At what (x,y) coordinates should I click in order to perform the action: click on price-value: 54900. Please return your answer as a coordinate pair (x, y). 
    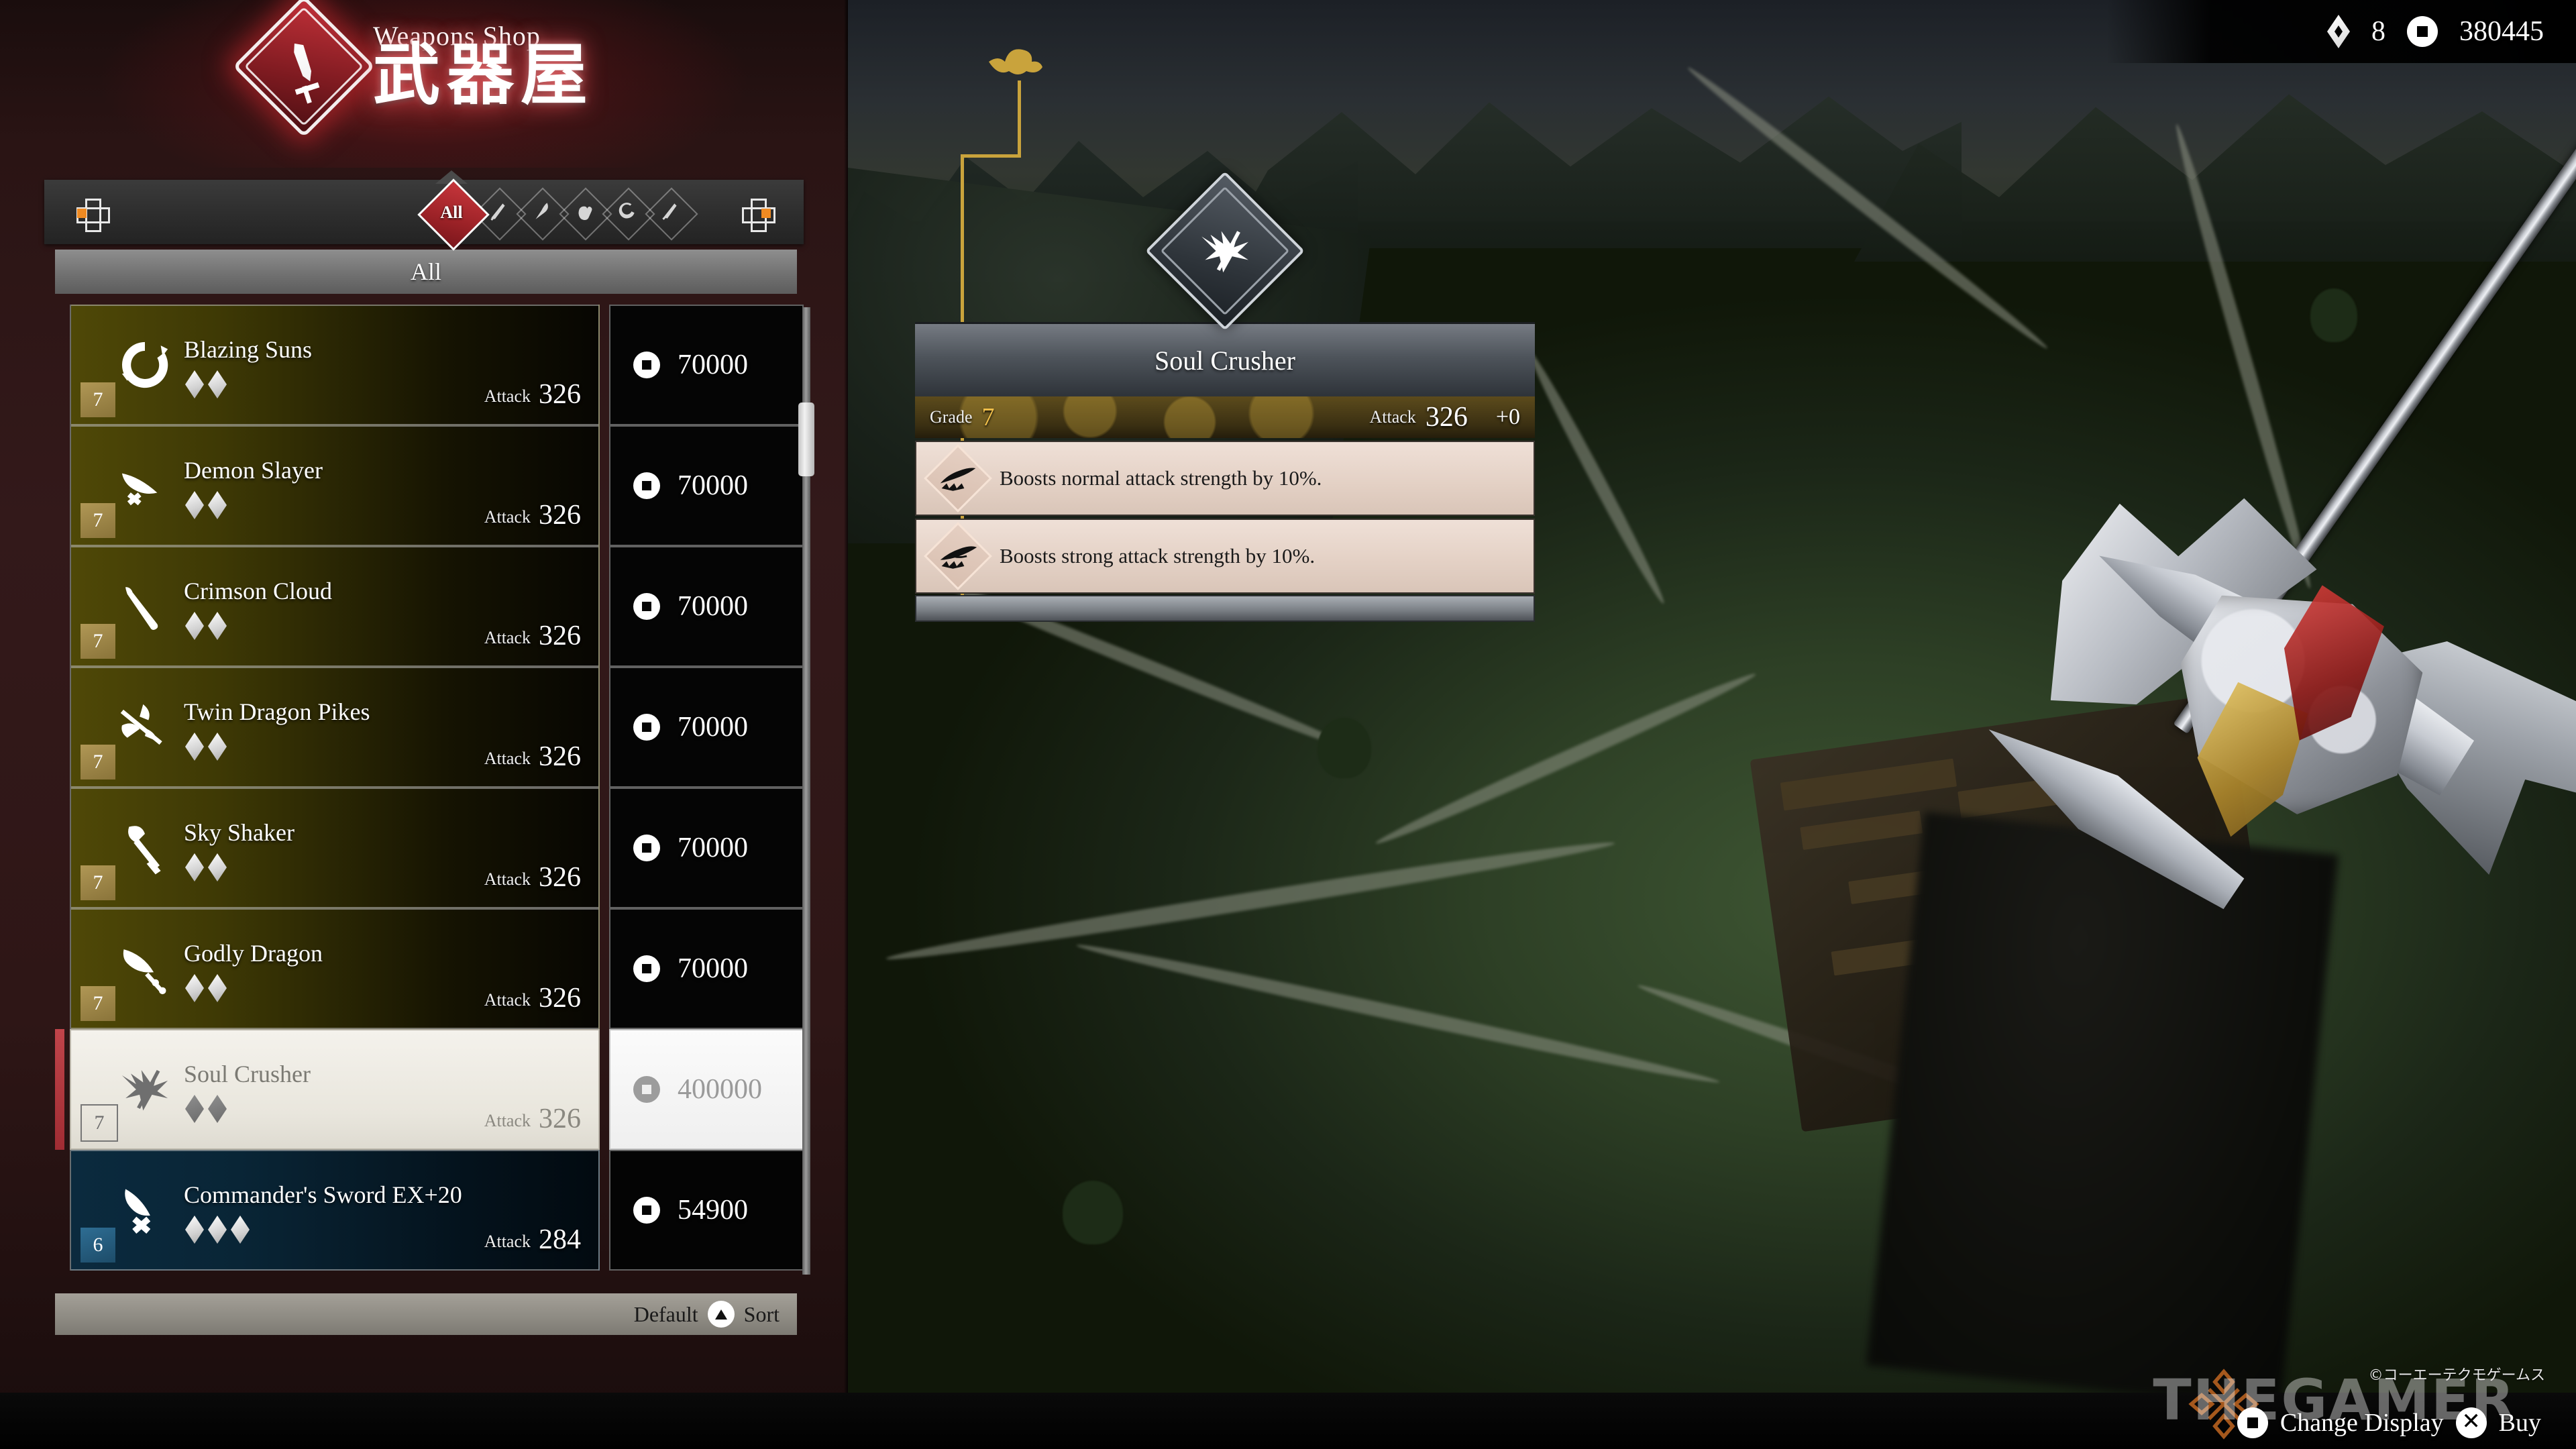
    Looking at the image, I should click on (713, 1210).